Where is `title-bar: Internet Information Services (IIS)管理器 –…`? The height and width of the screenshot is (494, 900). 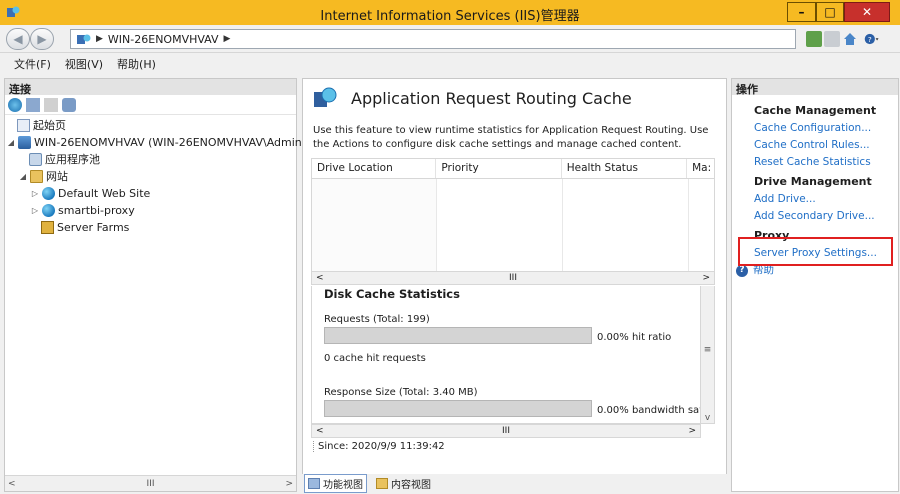
title-bar: Internet Information Services (IIS)管理器 –… is located at coordinates (450, 12).